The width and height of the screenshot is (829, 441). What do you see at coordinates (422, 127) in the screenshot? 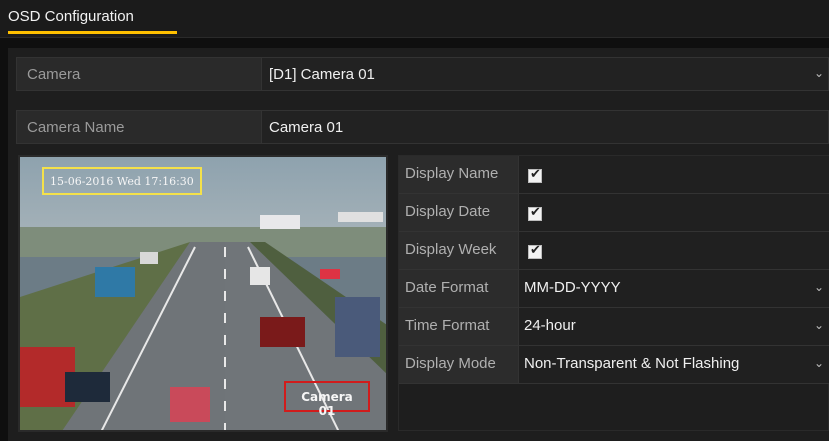
I see `camera-name-row: Camera Name Camera 01` at bounding box center [422, 127].